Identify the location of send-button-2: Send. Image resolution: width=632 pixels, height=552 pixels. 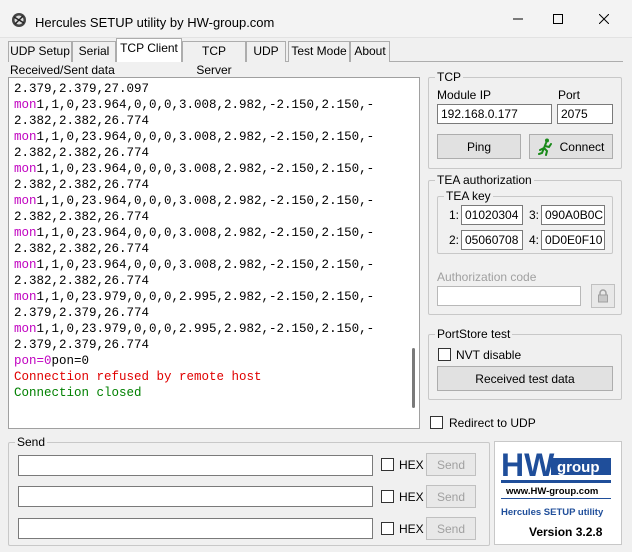
(451, 496).